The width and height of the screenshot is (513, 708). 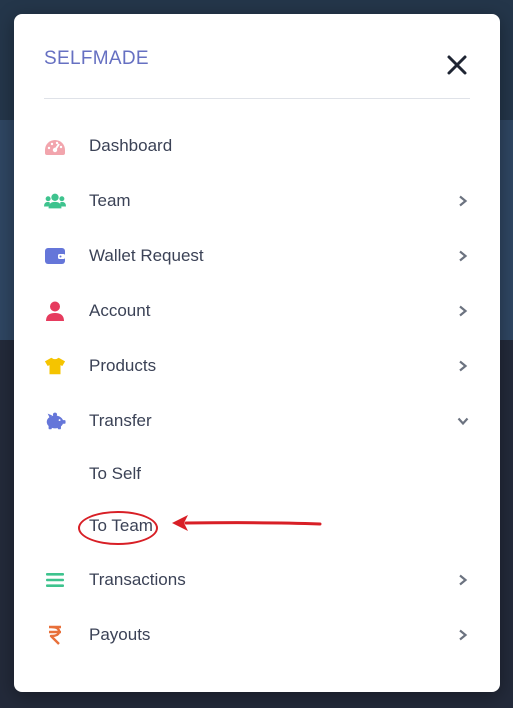 I want to click on tshirt-icon, so click(x=55, y=366).